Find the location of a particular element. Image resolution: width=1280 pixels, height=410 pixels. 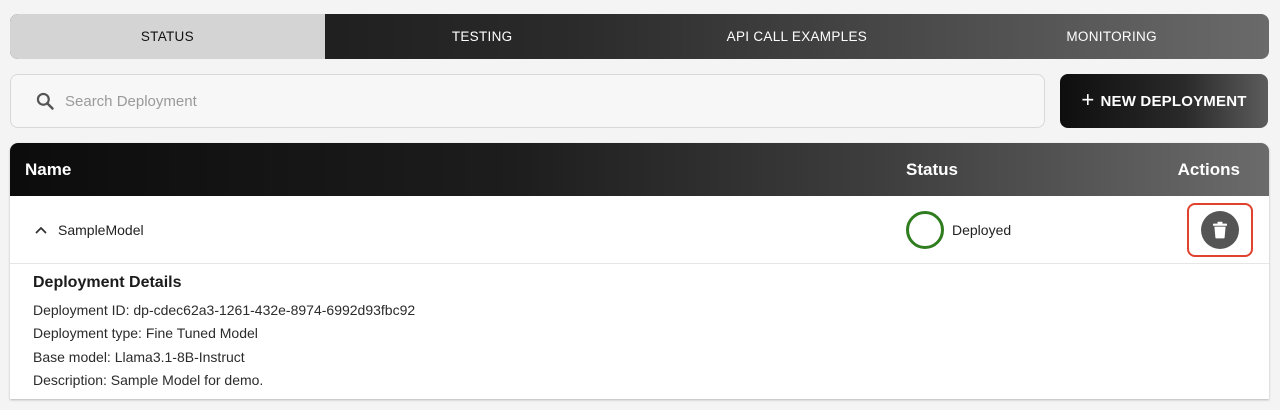

status-cell: Deployed is located at coordinates (958, 230).